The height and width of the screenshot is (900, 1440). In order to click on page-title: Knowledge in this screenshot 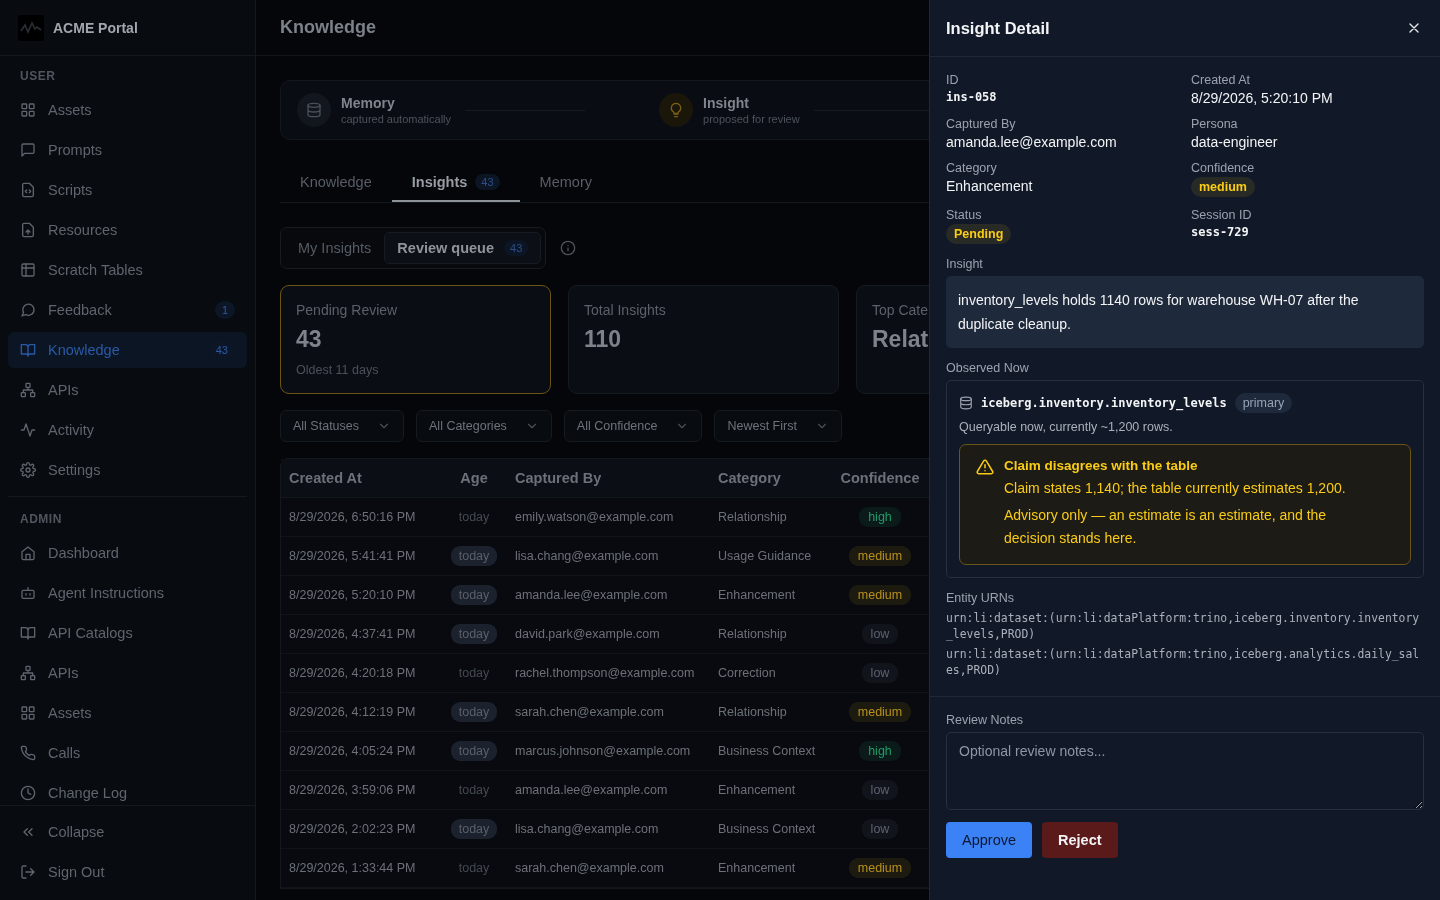, I will do `click(328, 27)`.